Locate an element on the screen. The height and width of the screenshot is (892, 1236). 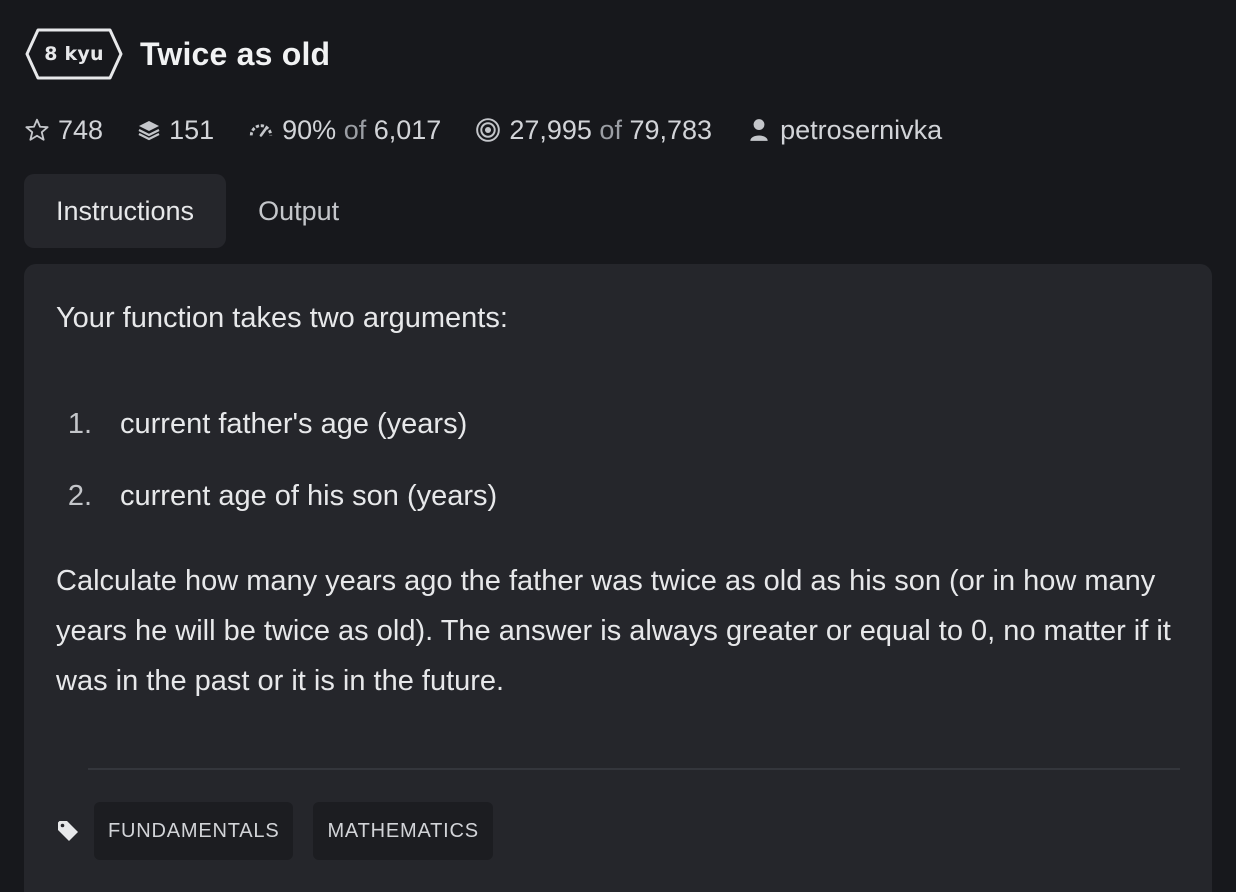
tag-icon is located at coordinates (75, 831).